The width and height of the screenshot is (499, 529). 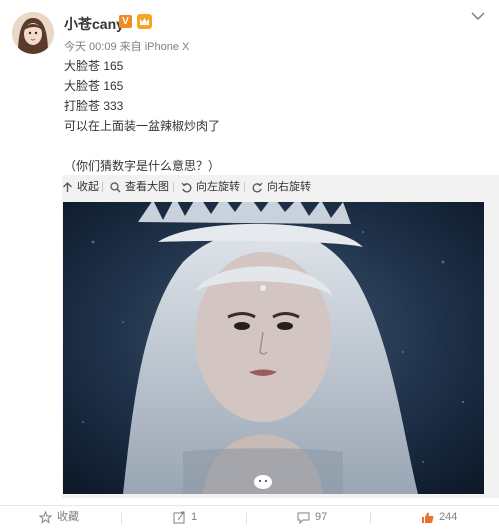 What do you see at coordinates (179, 517) in the screenshot?
I see `repost-icon` at bounding box center [179, 517].